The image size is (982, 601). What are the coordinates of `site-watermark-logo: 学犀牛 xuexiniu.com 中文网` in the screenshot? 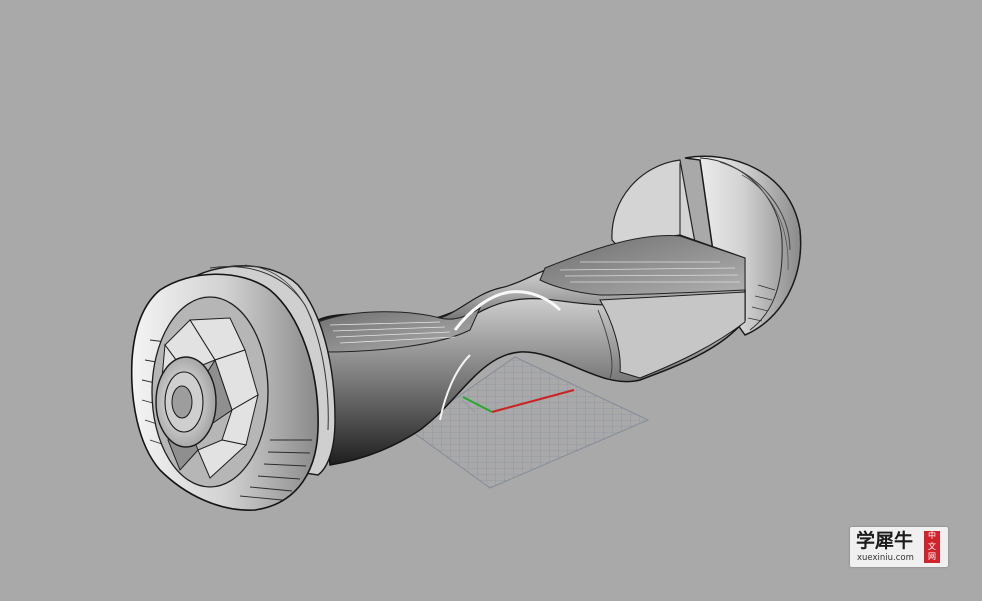 It's located at (899, 547).